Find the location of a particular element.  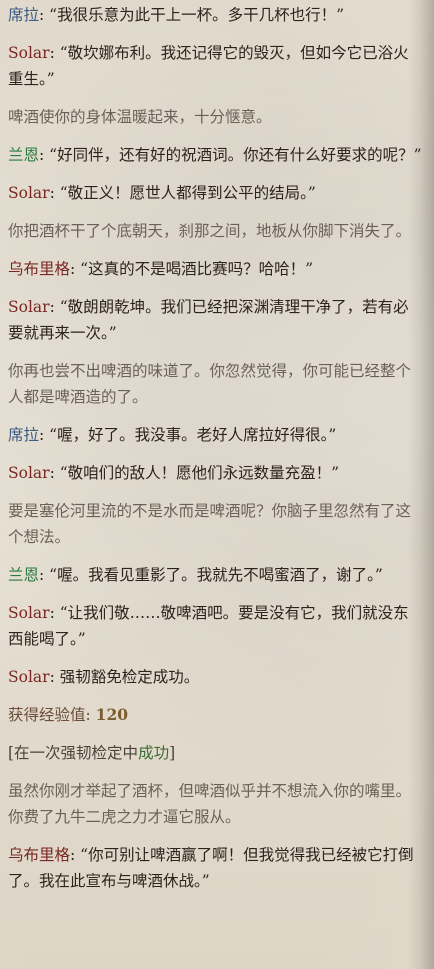

log-entry-save: Solar: 强韧豁免检定成功。 is located at coordinates (215, 677).